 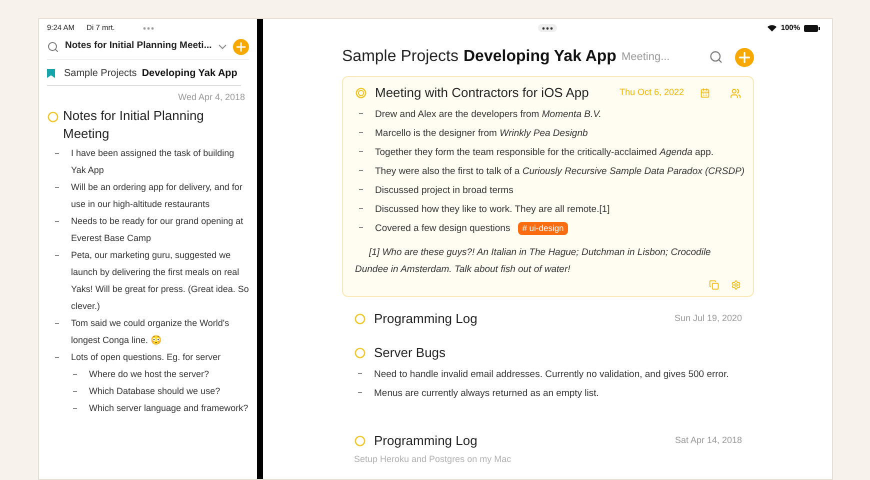 What do you see at coordinates (222, 47) in the screenshot?
I see `chevron-down-icon` at bounding box center [222, 47].